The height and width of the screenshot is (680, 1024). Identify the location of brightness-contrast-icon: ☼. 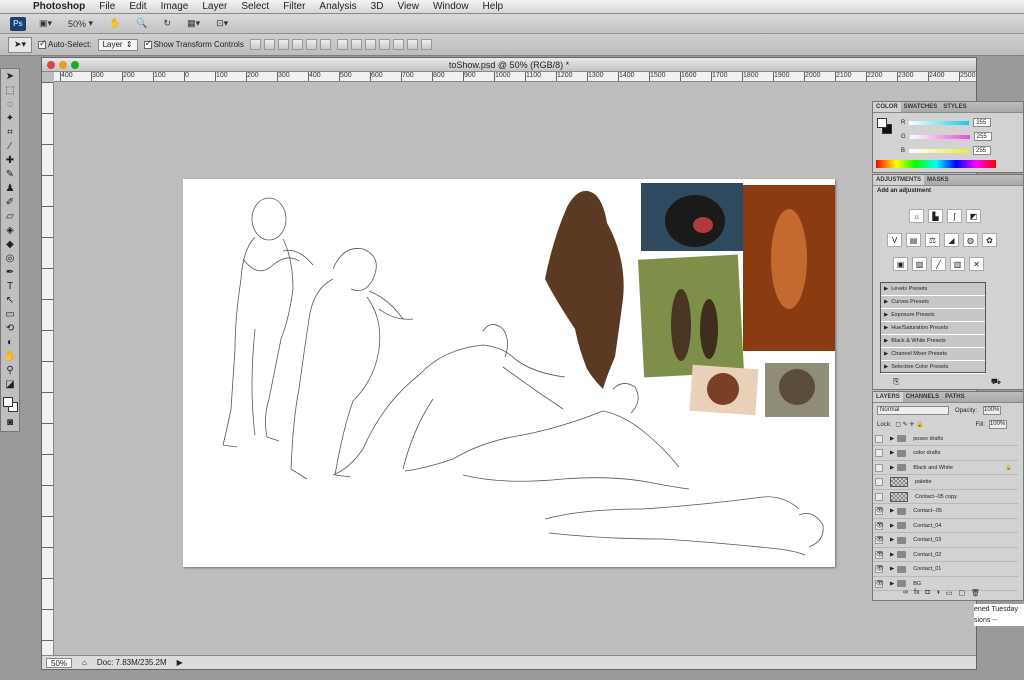
(916, 216).